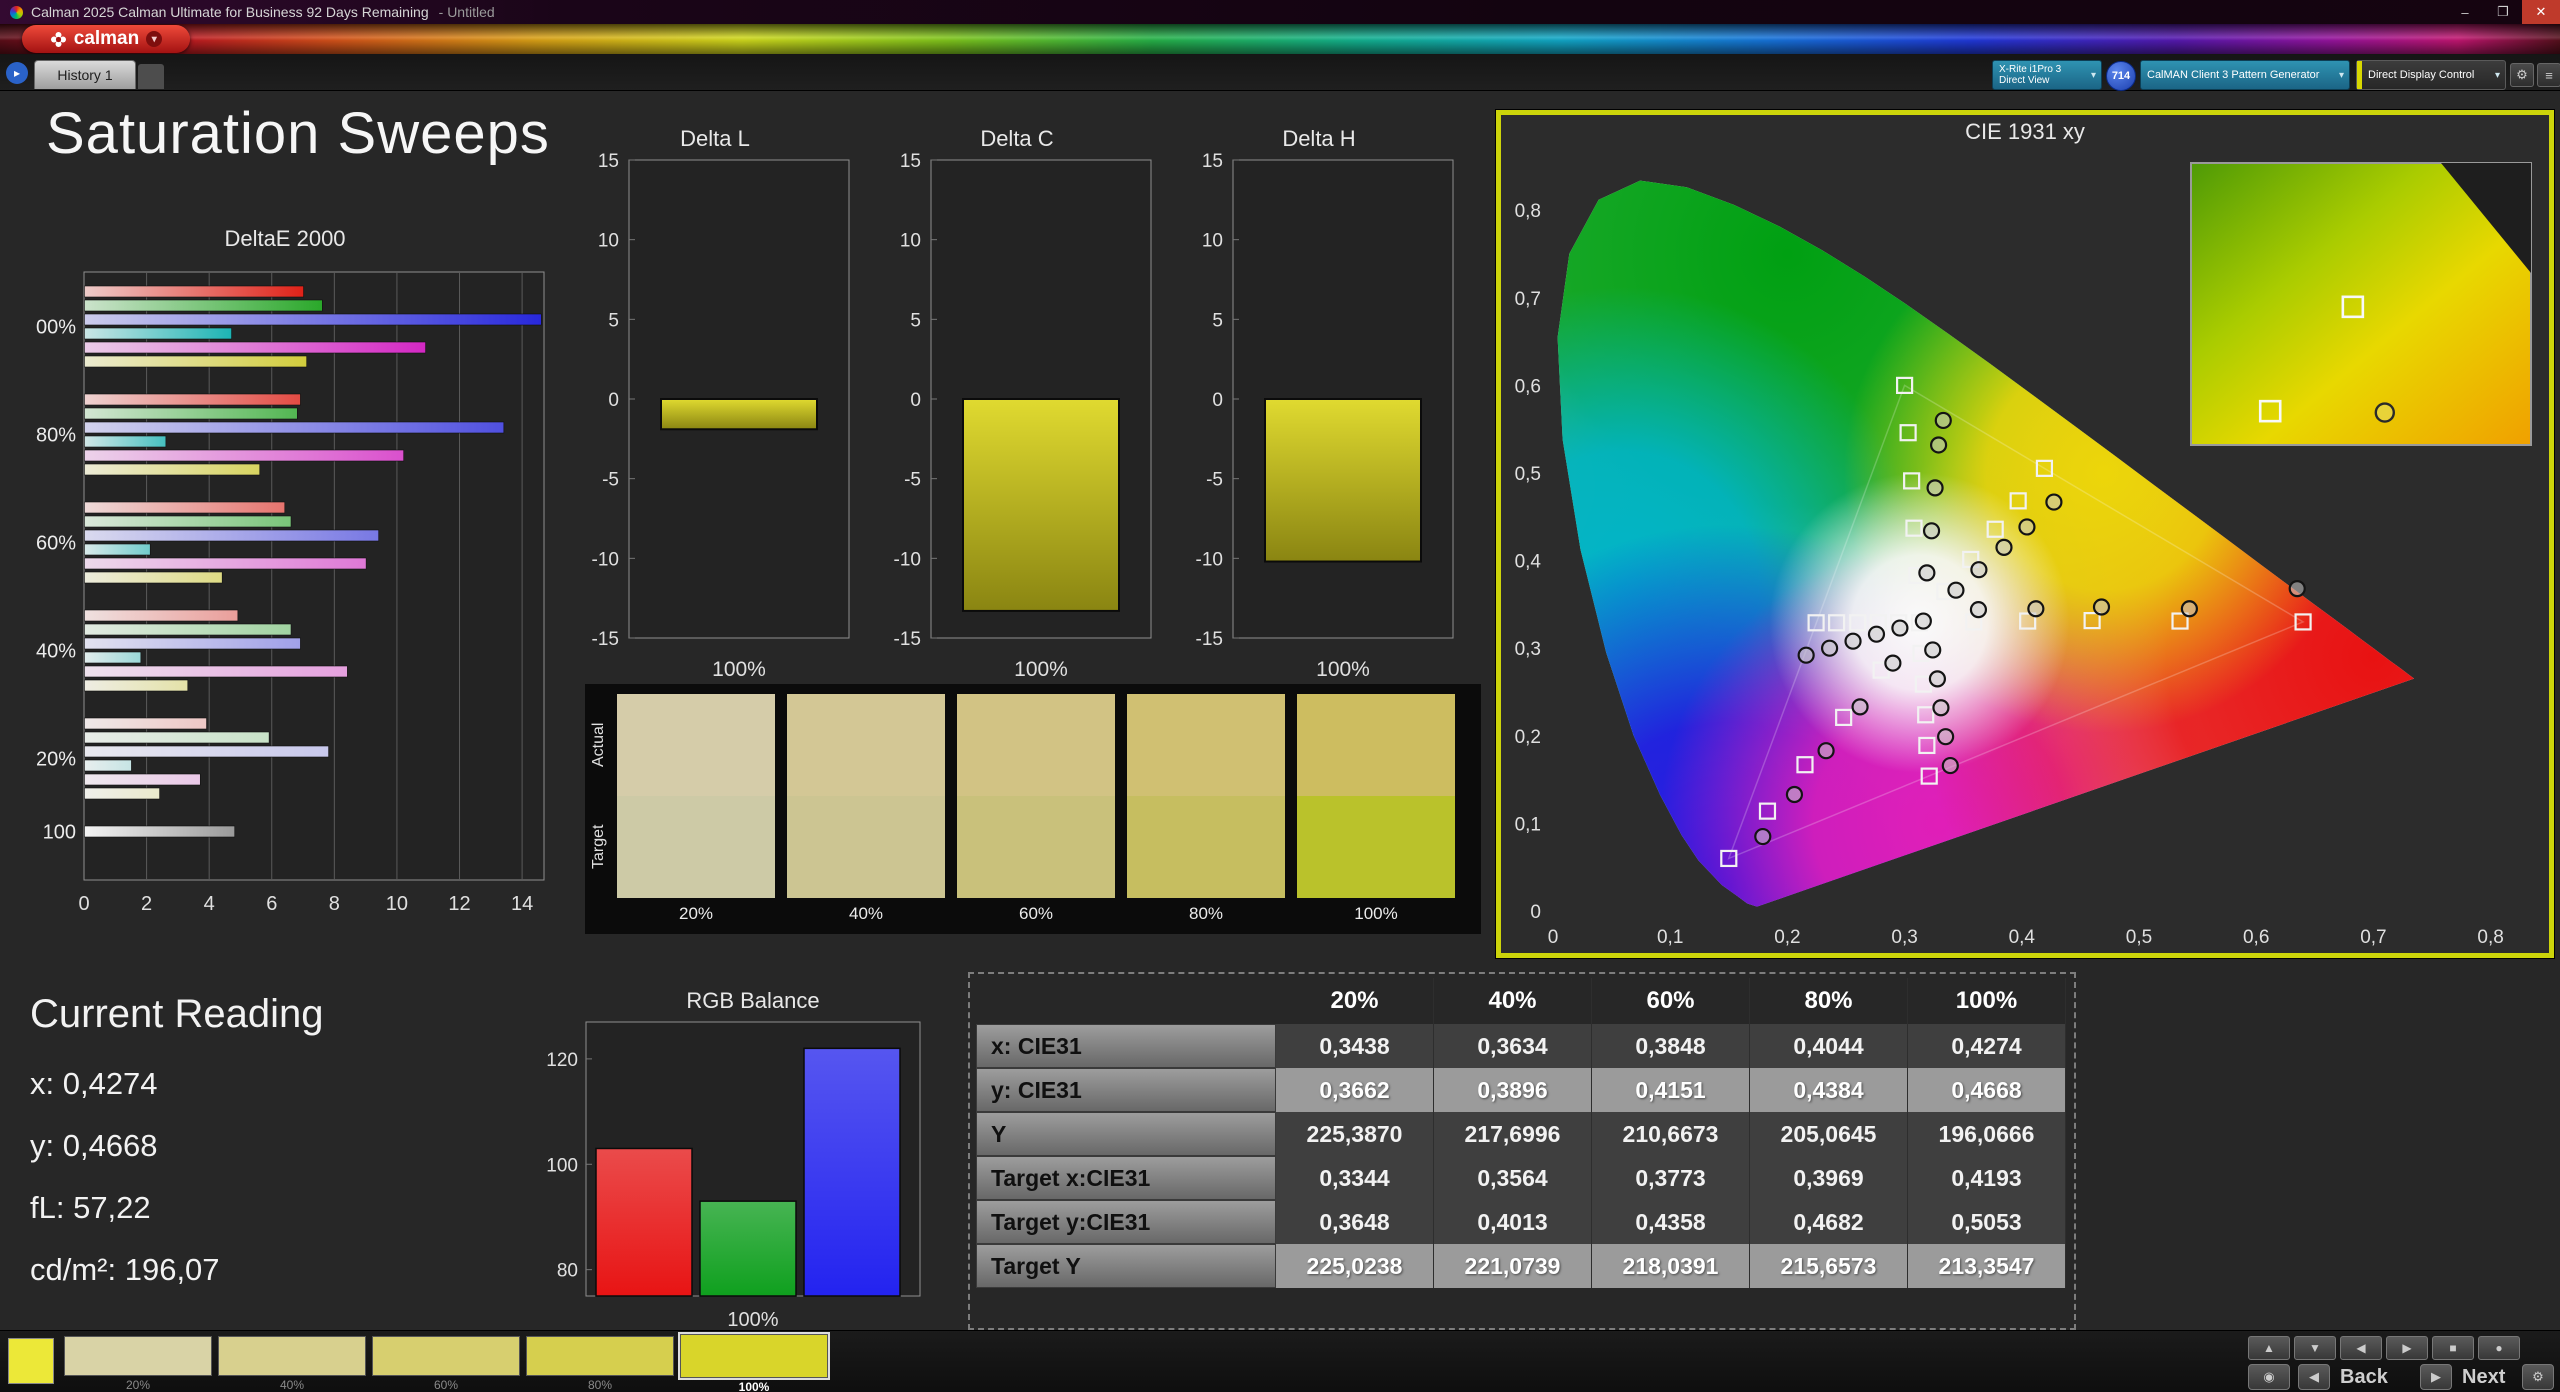 The image size is (2560, 1392). Describe the element at coordinates (2541, 12) in the screenshot. I see `close-button: ✕` at that location.